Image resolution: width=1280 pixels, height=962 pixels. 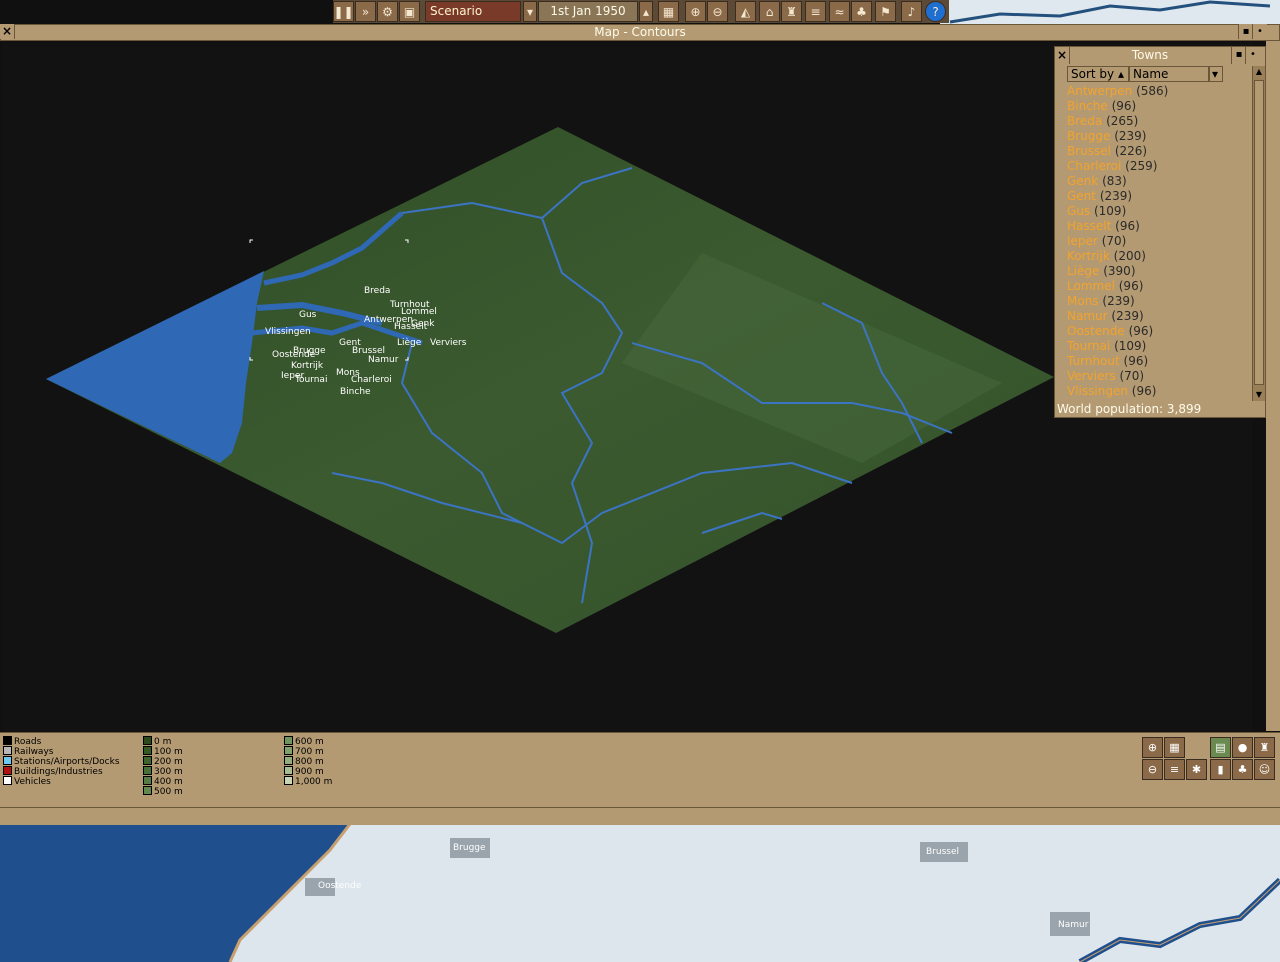 I want to click on minimap-icon: ▦, so click(x=668, y=11).